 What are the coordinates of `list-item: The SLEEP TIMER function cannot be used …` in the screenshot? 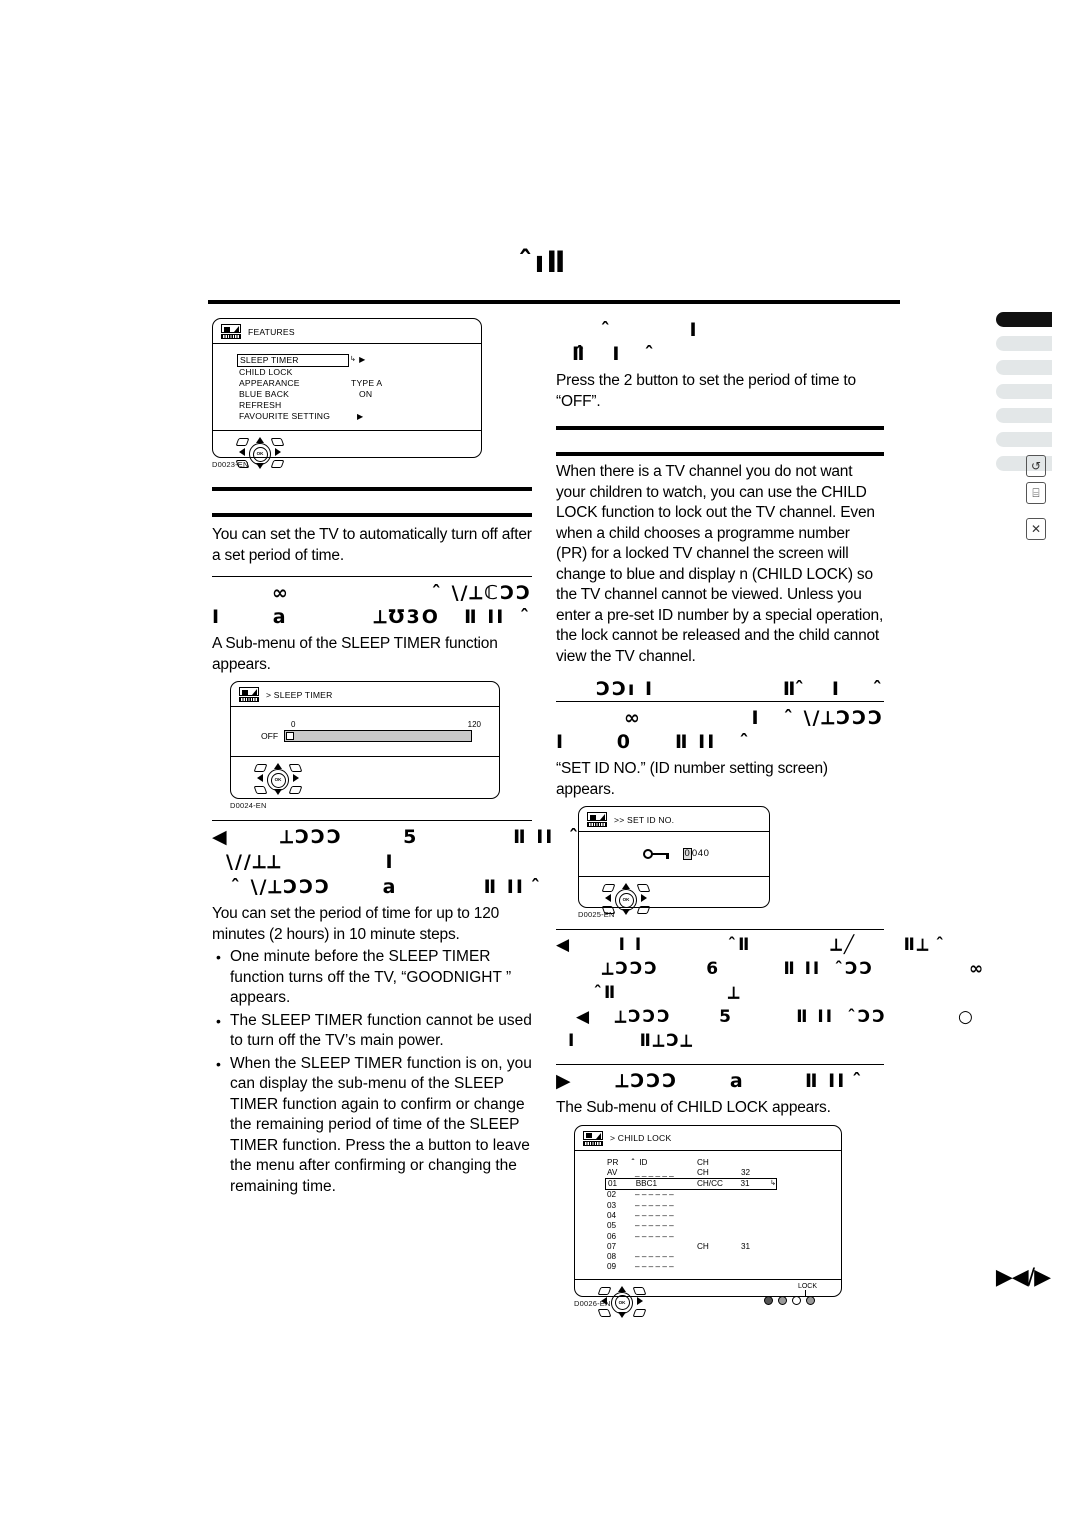 It's located at (372, 1031).